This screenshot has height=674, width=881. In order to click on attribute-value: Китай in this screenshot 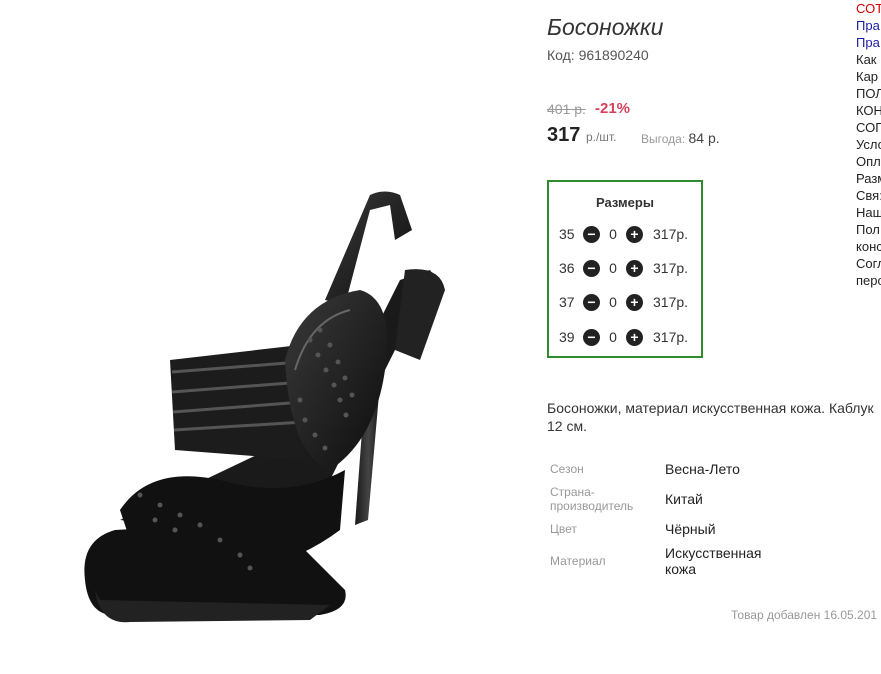, I will do `click(684, 499)`.